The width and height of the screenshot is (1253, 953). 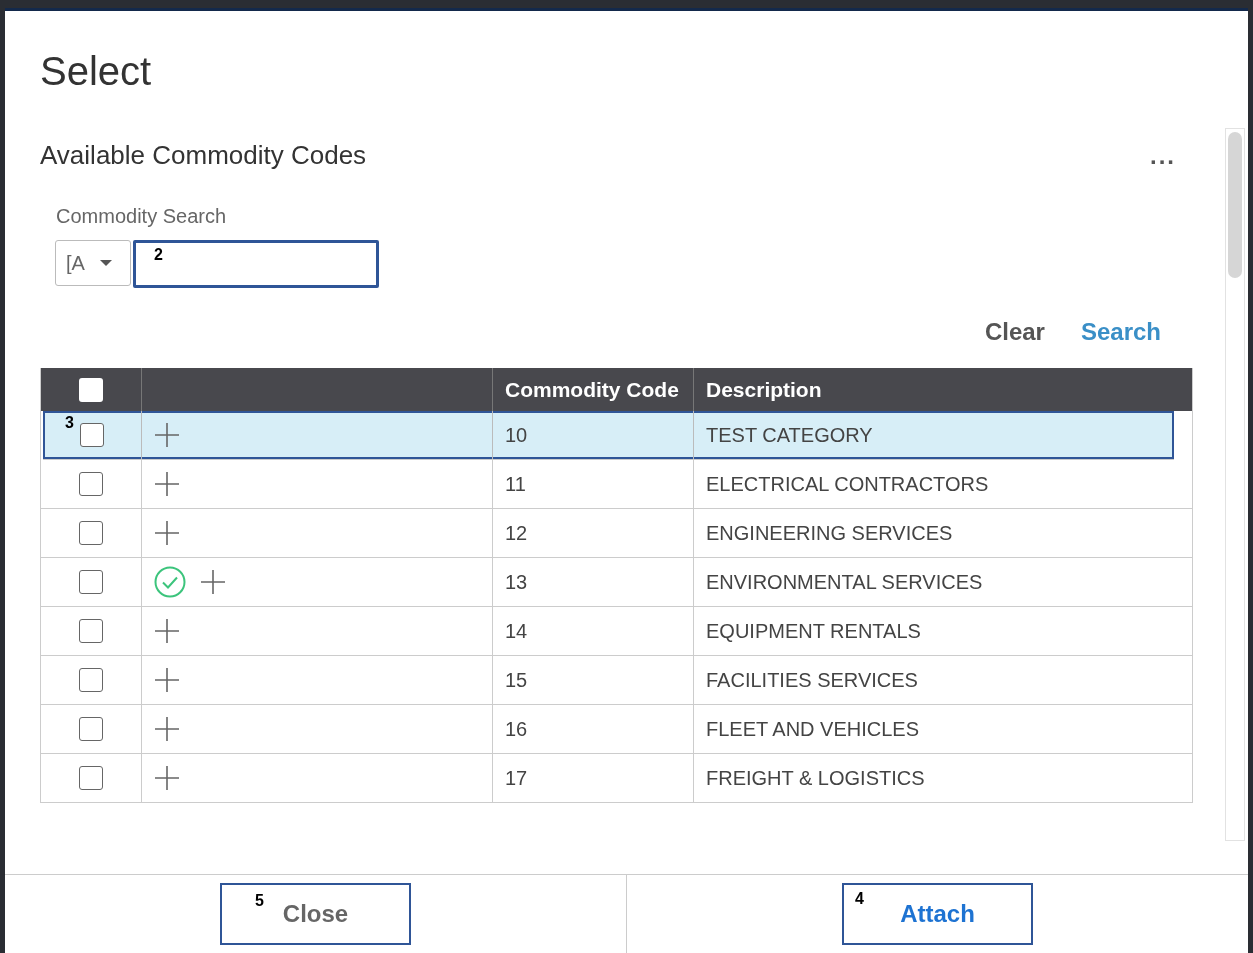 What do you see at coordinates (859, 899) in the screenshot?
I see `callout-number: 4` at bounding box center [859, 899].